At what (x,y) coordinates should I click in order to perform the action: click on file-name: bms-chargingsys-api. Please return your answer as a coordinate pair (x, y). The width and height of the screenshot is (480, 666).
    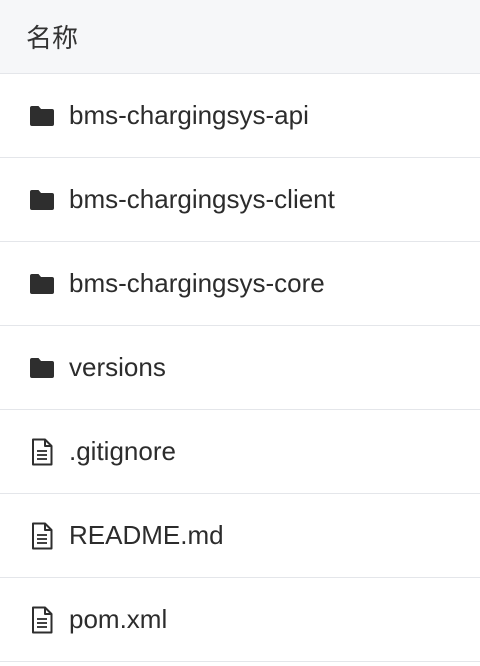
    Looking at the image, I should click on (189, 115).